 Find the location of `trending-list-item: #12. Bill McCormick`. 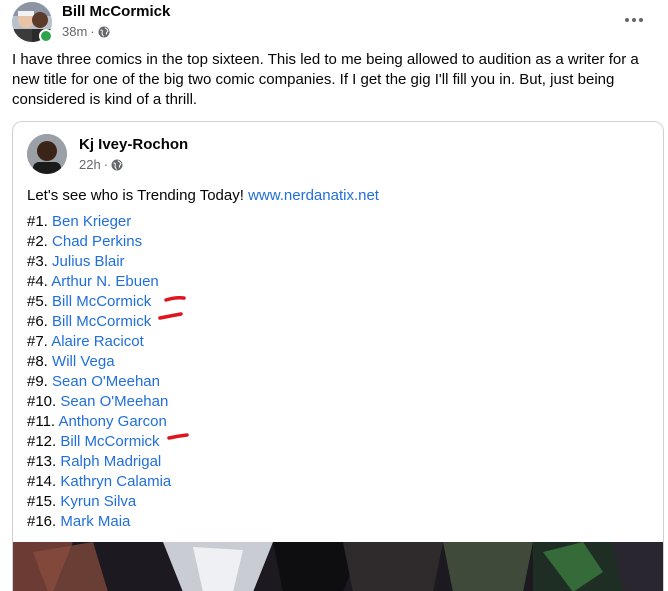

trending-list-item: #12. Bill McCormick is located at coordinates (99, 442).